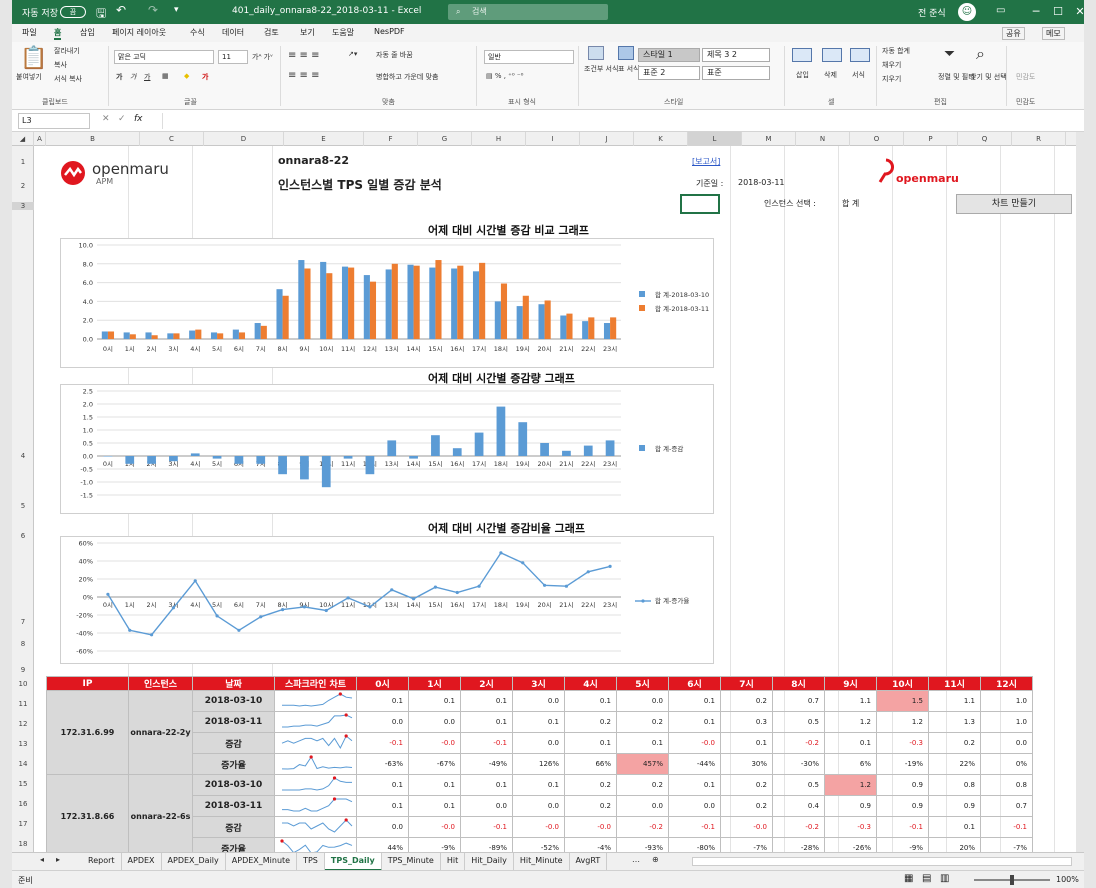  What do you see at coordinates (1025, 77) in the screenshot?
I see `sensitivity-button: 민감도` at bounding box center [1025, 77].